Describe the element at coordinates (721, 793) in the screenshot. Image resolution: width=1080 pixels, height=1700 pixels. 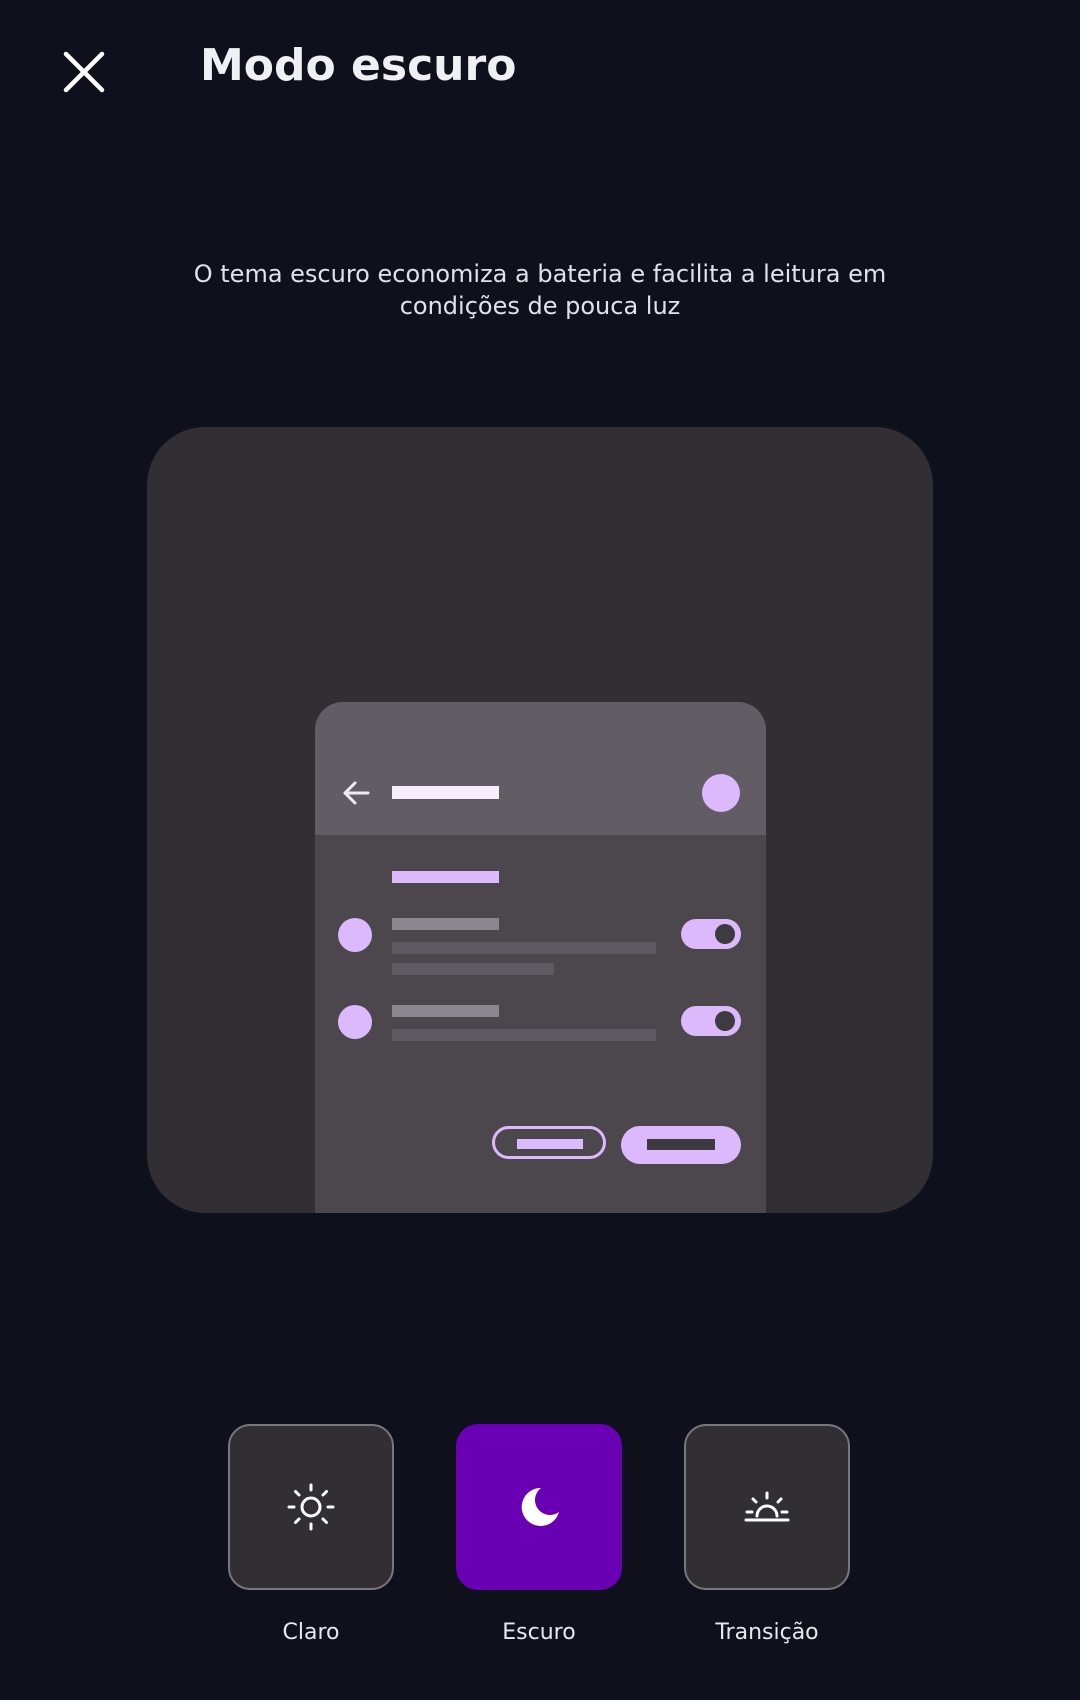
I see `preview-avatar-dot` at that location.